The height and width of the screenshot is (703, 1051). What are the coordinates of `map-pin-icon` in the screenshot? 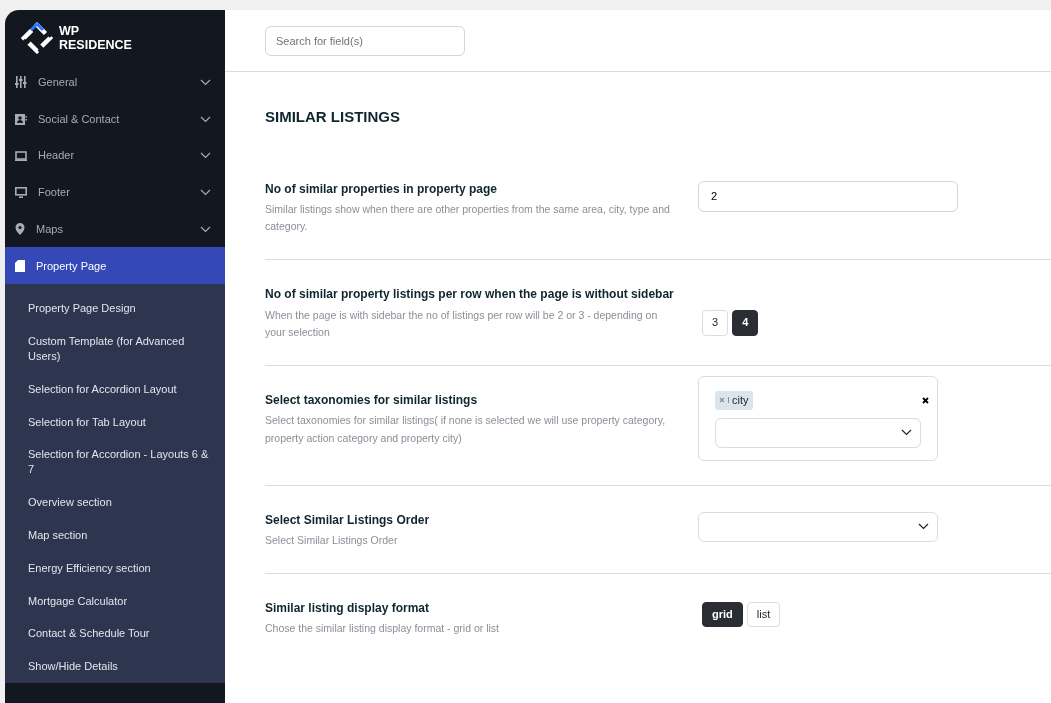 It's located at (20, 229).